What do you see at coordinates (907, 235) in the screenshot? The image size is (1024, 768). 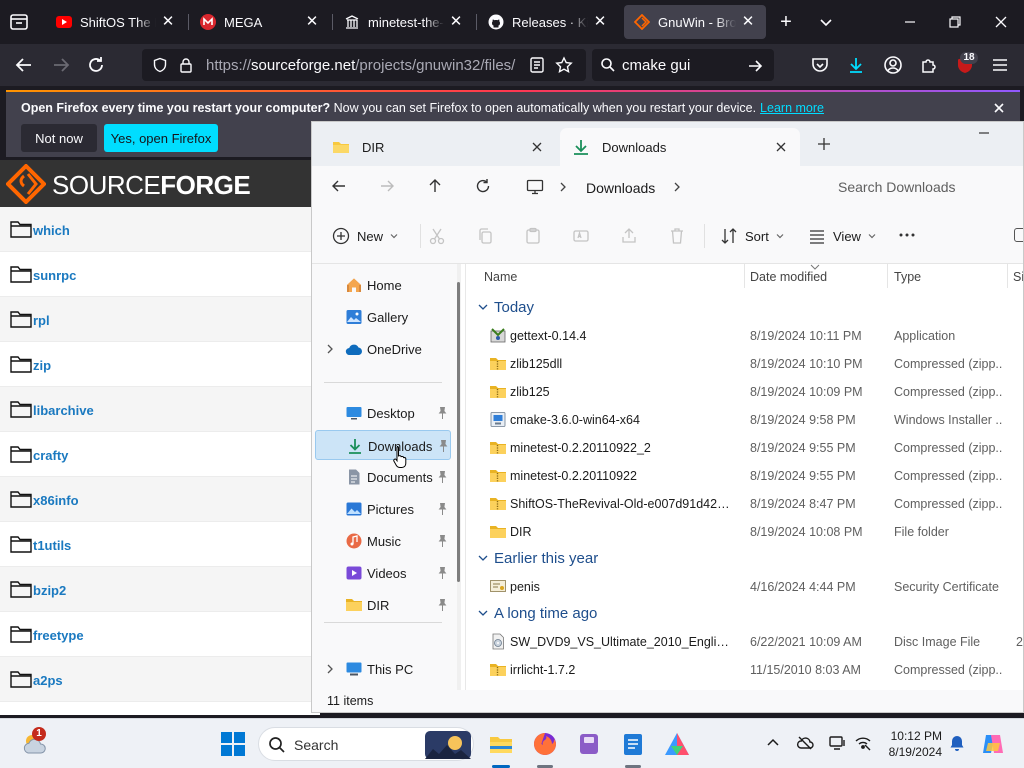 I see `more-options-icon` at bounding box center [907, 235].